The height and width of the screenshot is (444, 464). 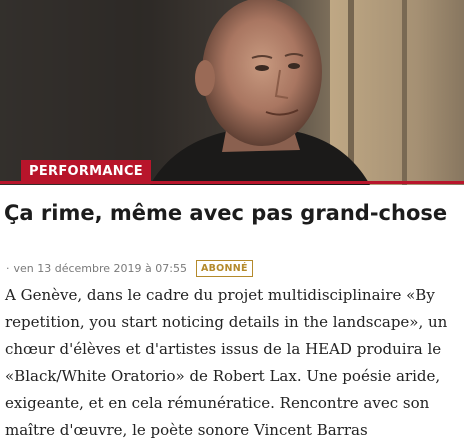 What do you see at coordinates (224, 268) in the screenshot?
I see `subscriber-badge: ABONNÉ` at bounding box center [224, 268].